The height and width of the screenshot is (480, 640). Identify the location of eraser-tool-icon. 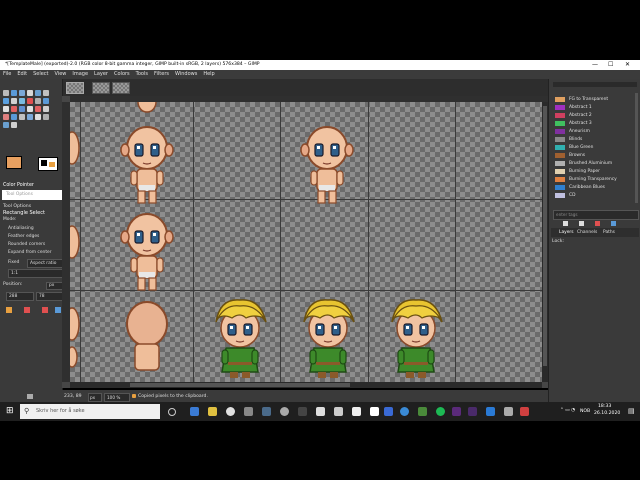
(46, 109).